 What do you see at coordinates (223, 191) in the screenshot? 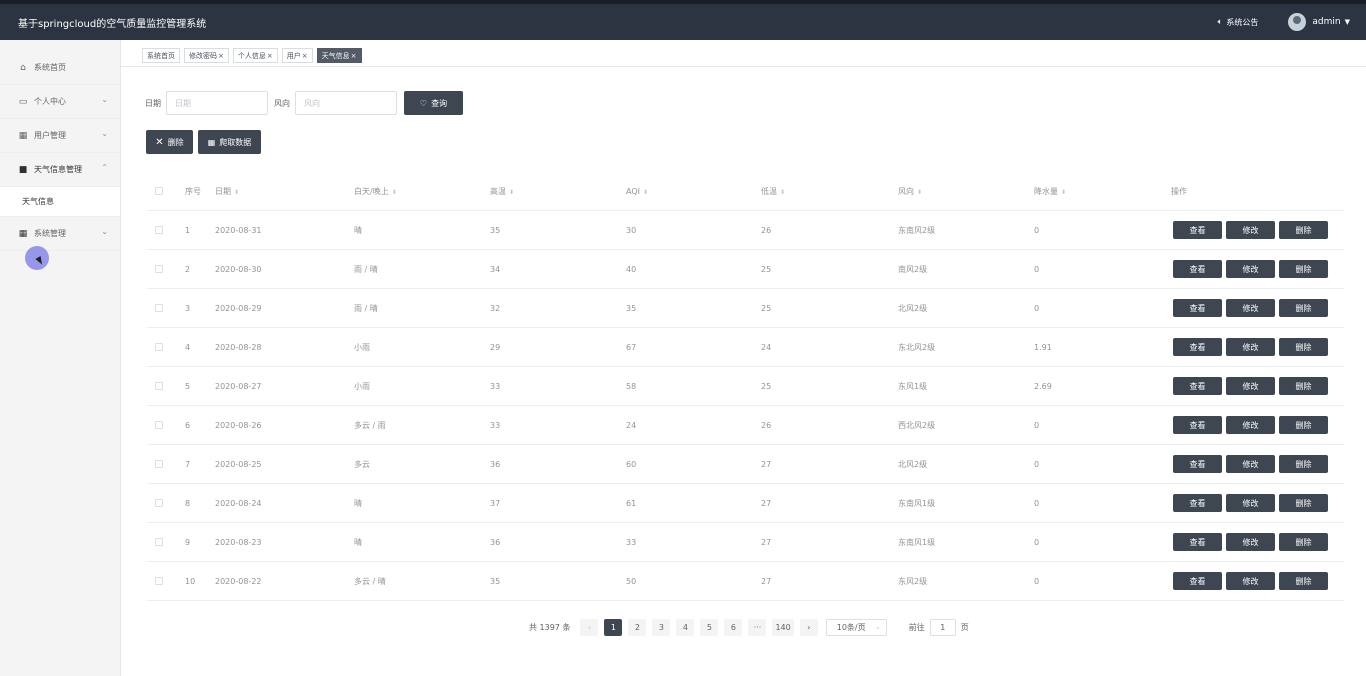
I see `col-date: 日期` at bounding box center [223, 191].